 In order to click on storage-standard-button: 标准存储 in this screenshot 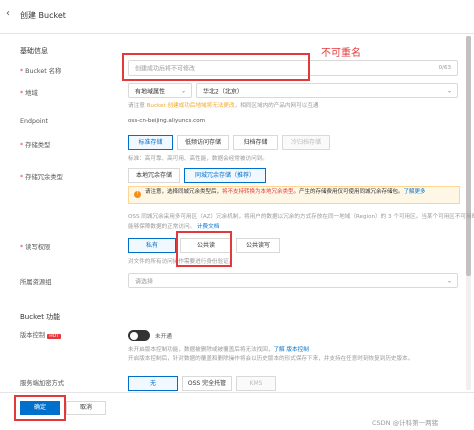, I will do `click(150, 142)`.